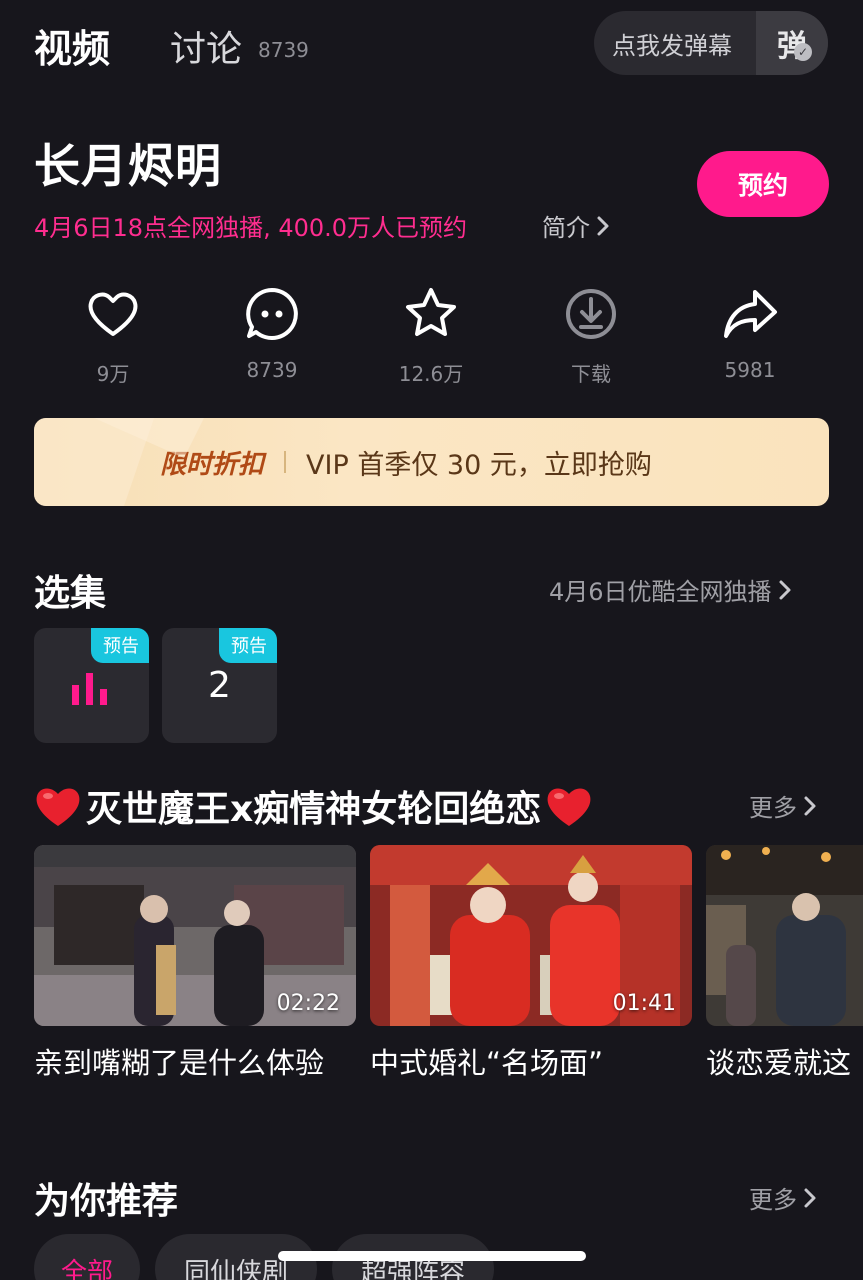 The image size is (863, 1280). What do you see at coordinates (431, 312) in the screenshot?
I see `star-icon` at bounding box center [431, 312].